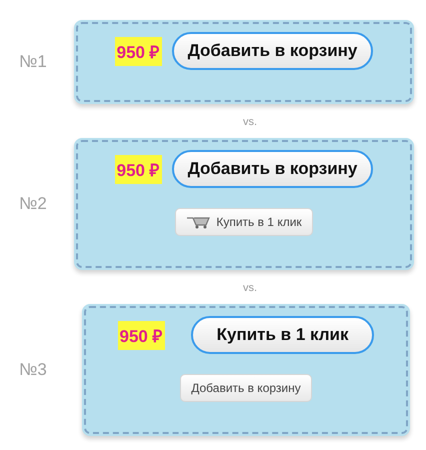 The height and width of the screenshot is (450, 426). What do you see at coordinates (244, 222) in the screenshot?
I see `secondary-button: Купить в 1 клик` at bounding box center [244, 222].